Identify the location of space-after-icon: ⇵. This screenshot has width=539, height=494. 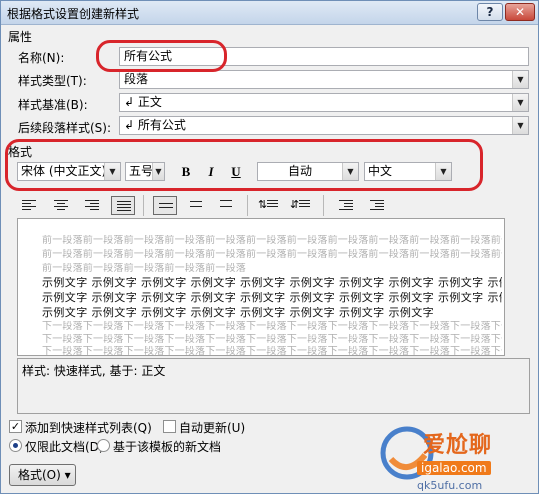
(295, 204).